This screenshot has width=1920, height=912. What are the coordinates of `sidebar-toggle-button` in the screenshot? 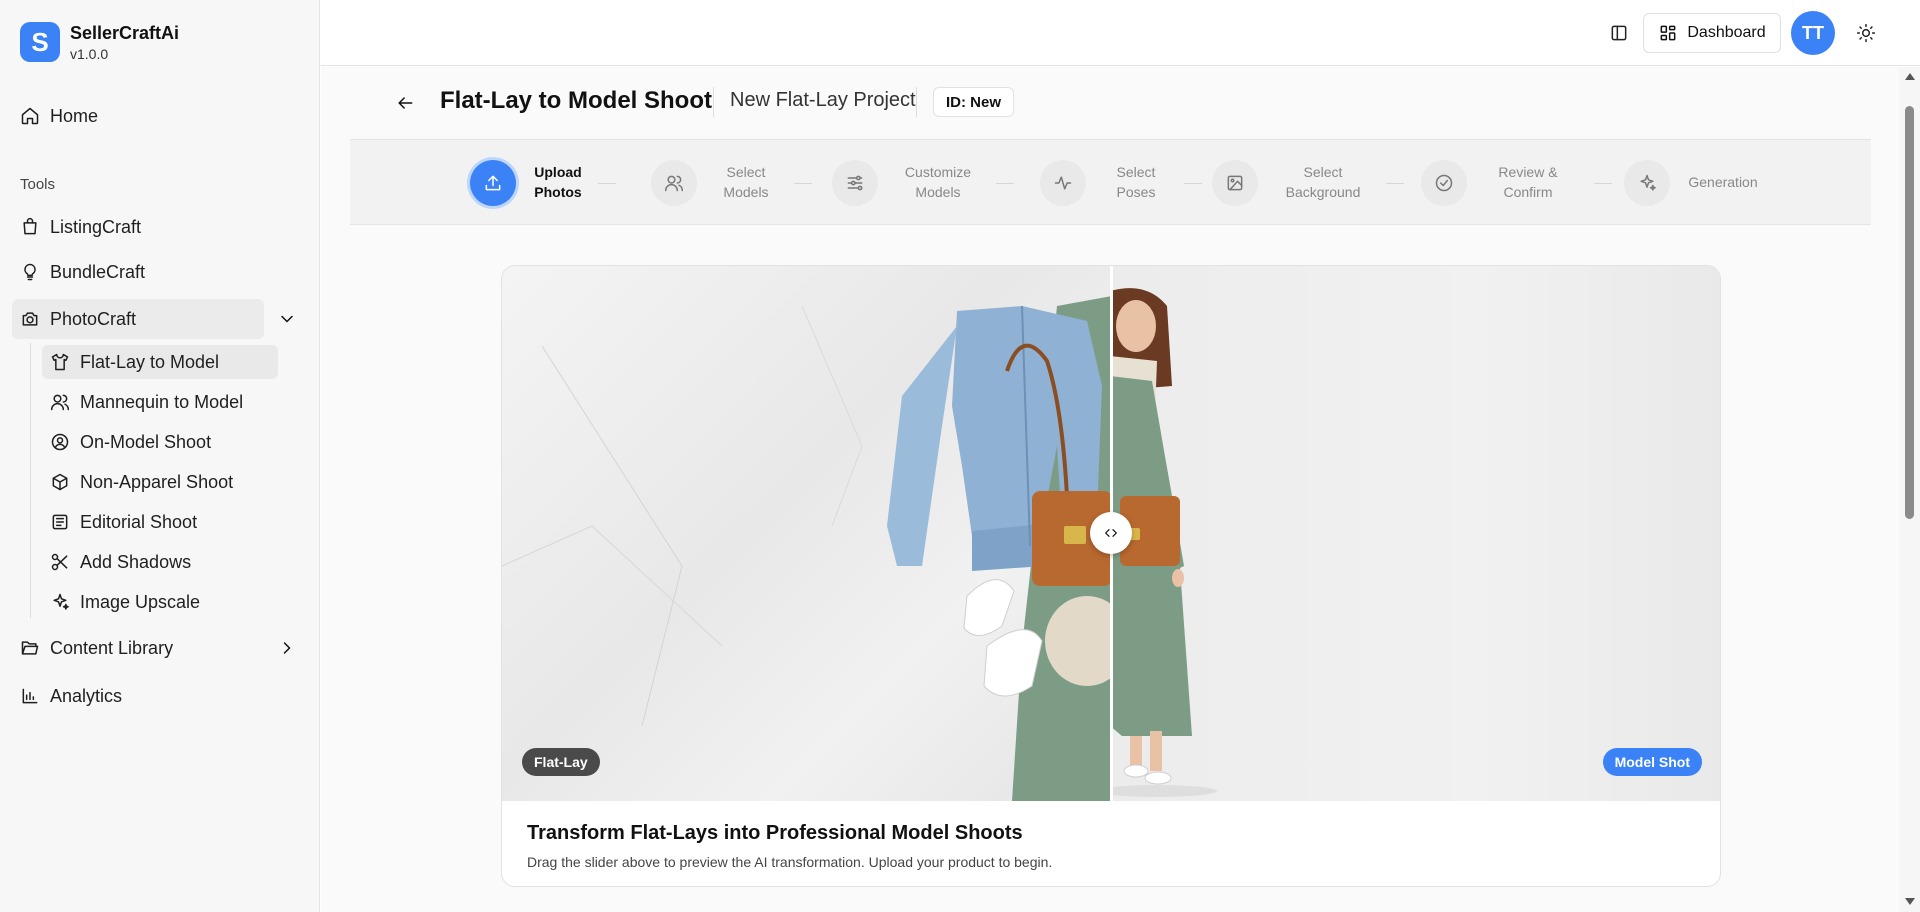 It's located at (1619, 33).